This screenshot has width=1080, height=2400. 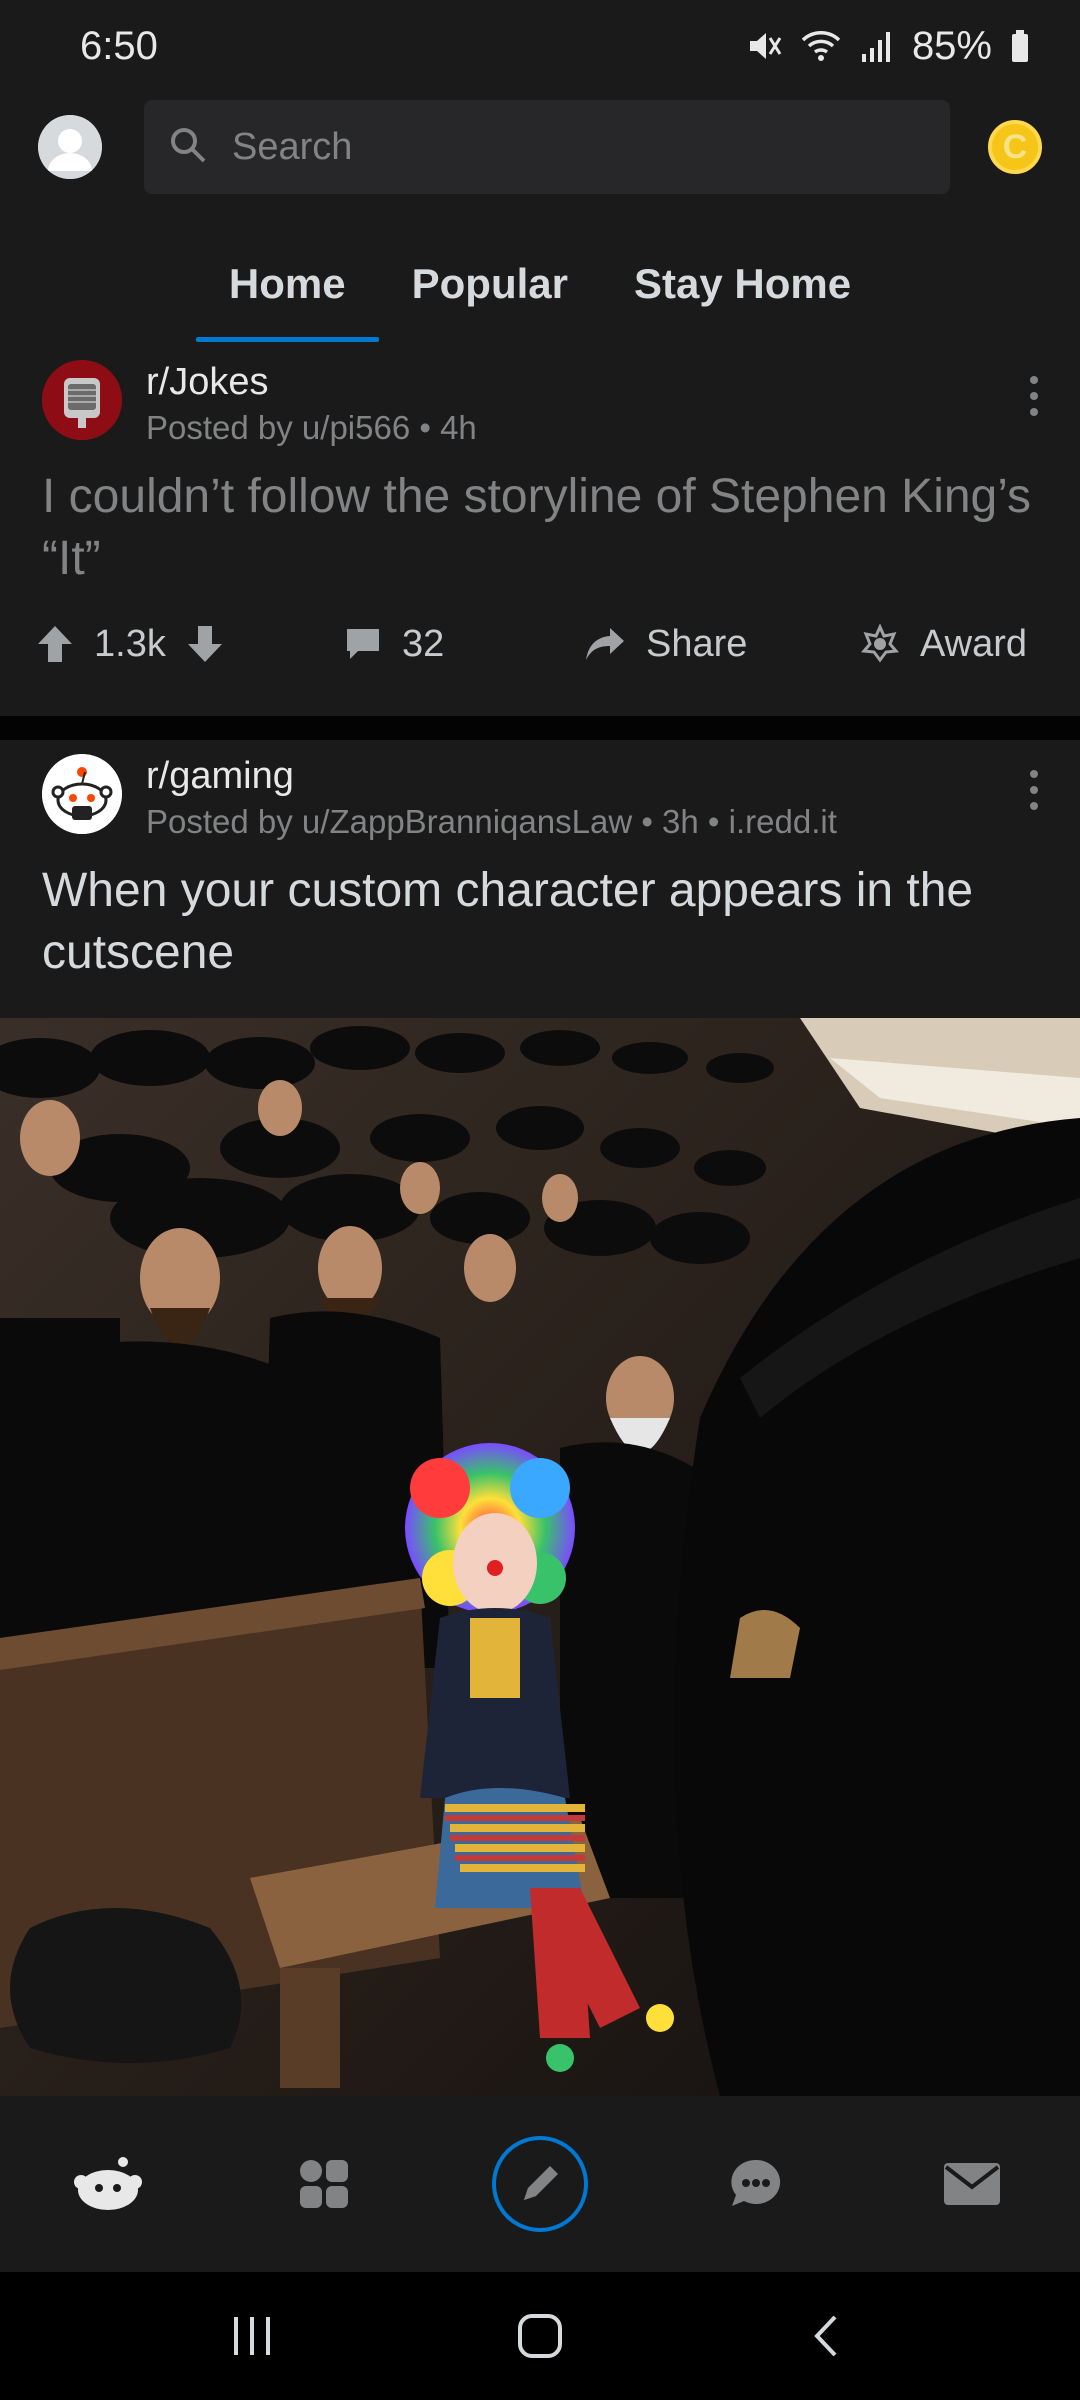 What do you see at coordinates (253, 2336) in the screenshot?
I see `recents-icon` at bounding box center [253, 2336].